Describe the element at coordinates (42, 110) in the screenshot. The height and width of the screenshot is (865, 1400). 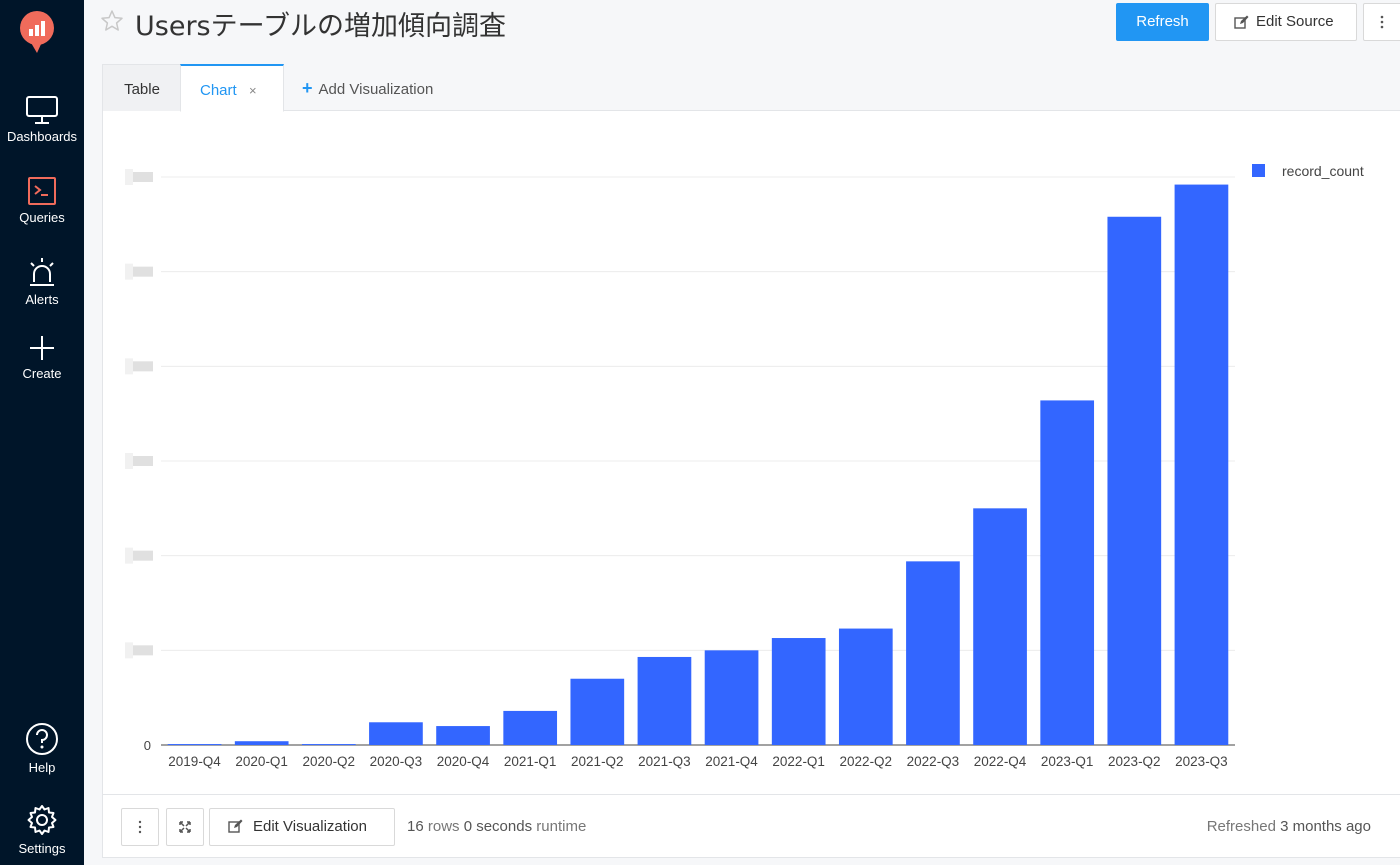
I see `monitor-icon` at that location.